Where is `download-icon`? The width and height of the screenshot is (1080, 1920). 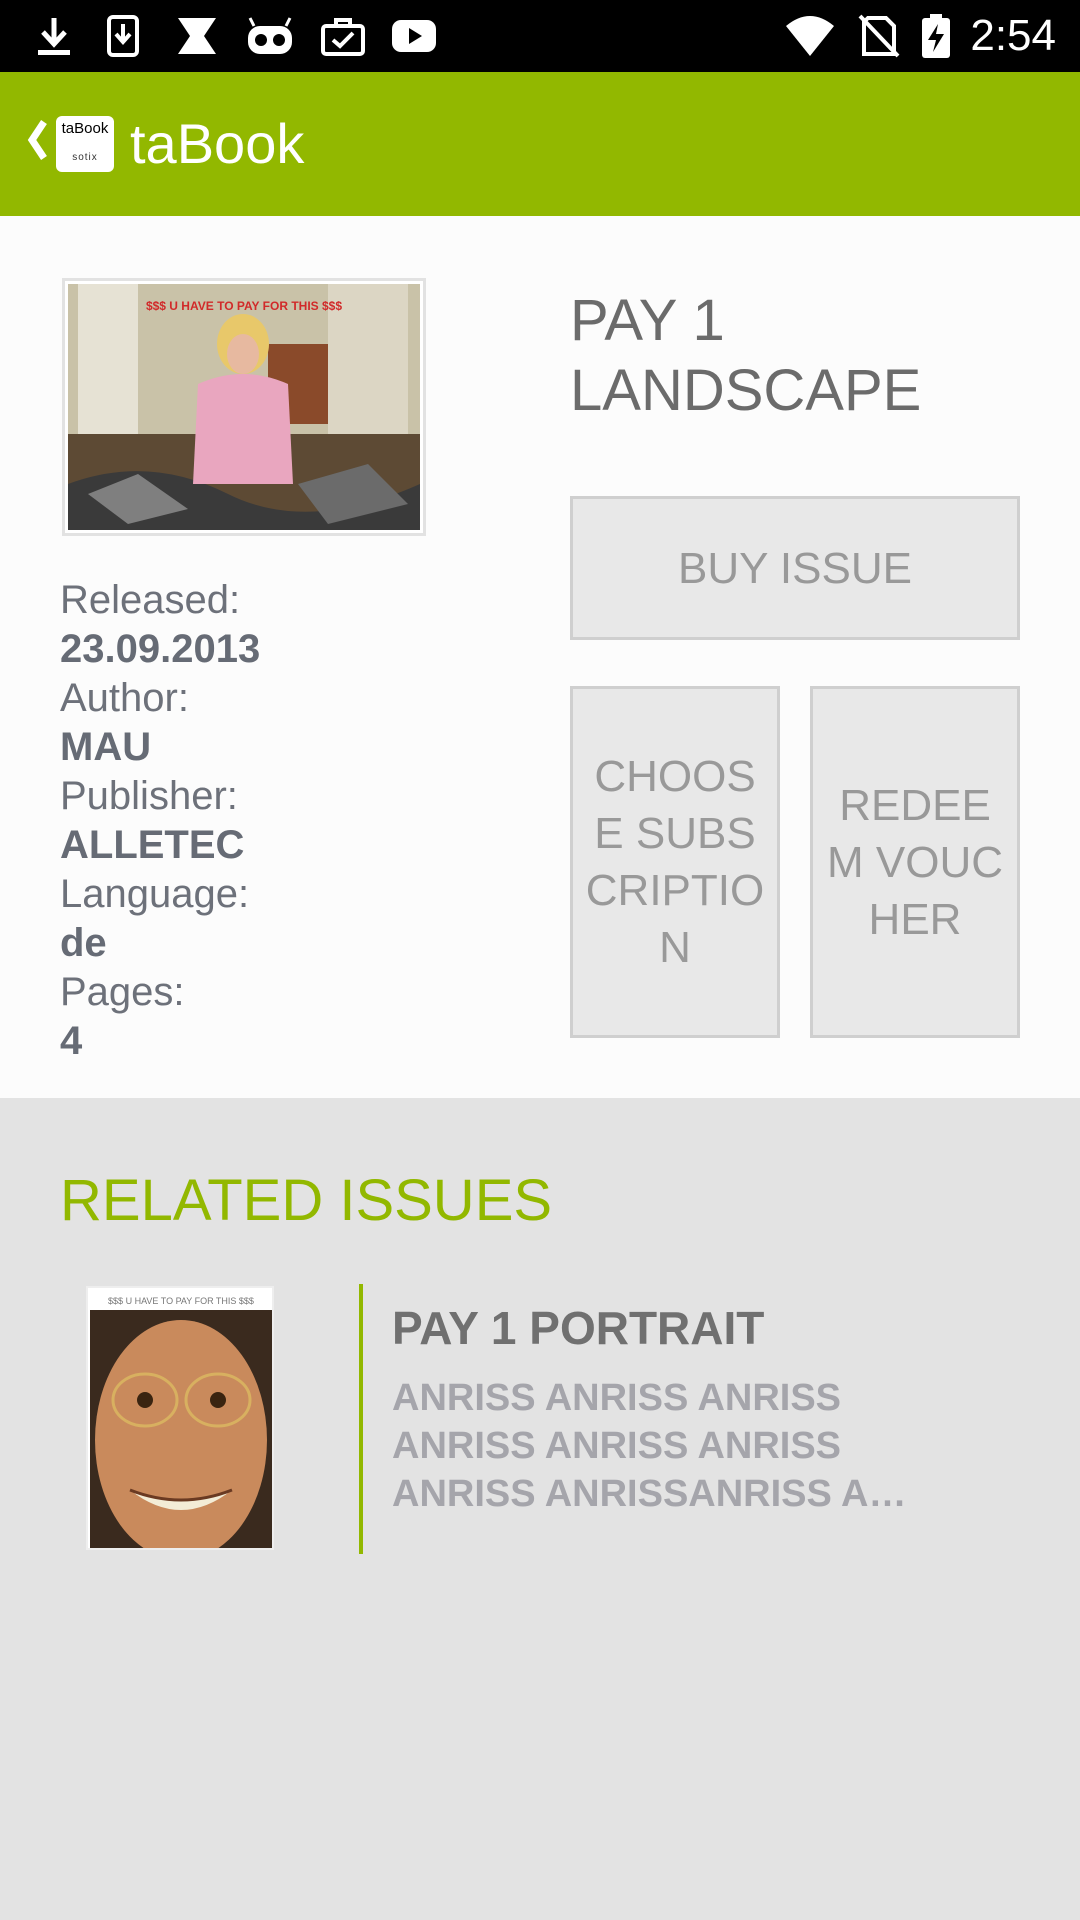
download-icon is located at coordinates (54, 36).